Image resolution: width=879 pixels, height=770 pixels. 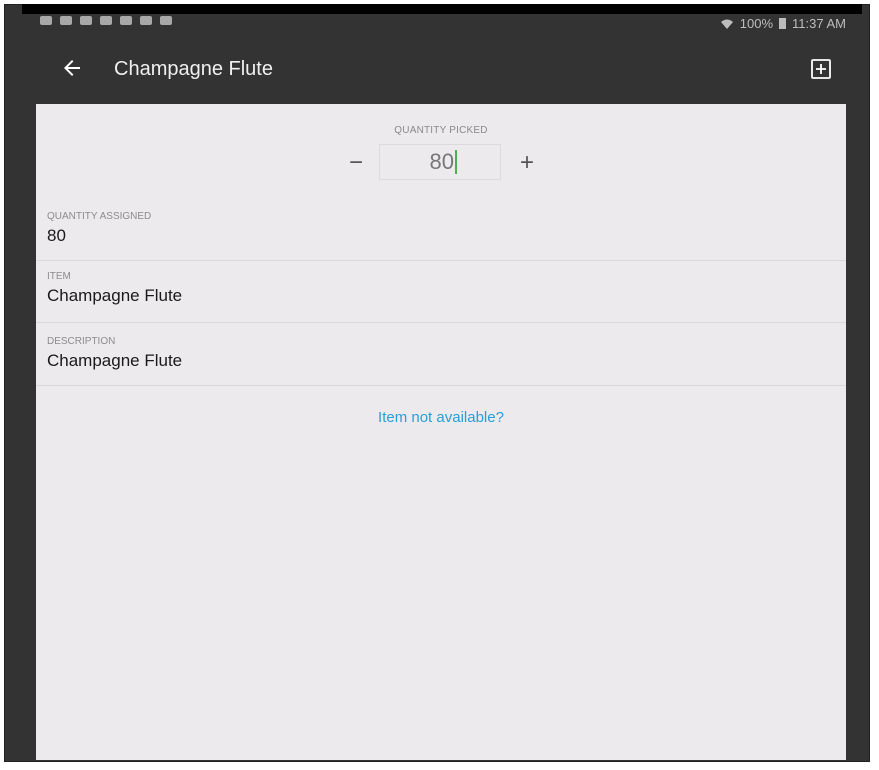 I want to click on quantity-picked-label: QUANTITY PICKED, so click(x=441, y=130).